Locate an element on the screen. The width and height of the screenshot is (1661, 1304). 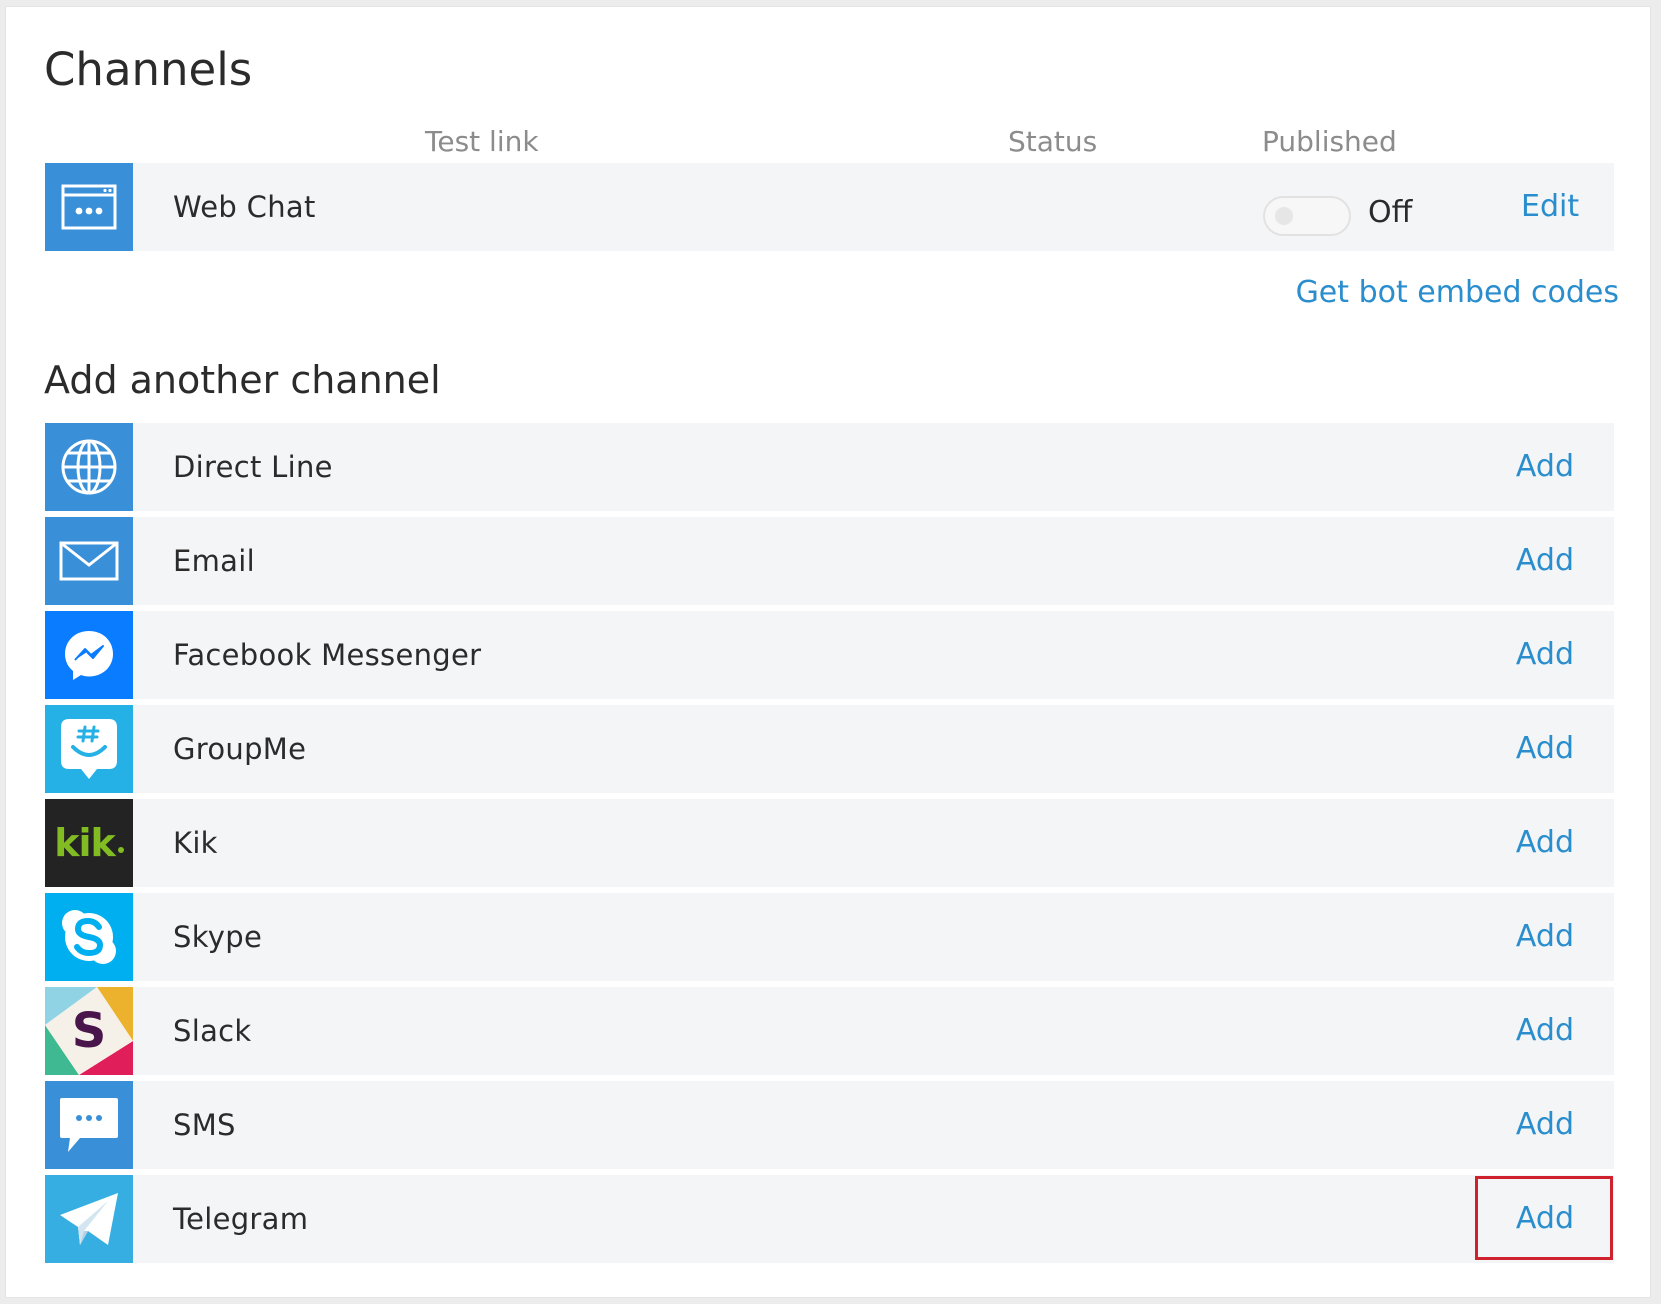
edit-web-chat-link: Edit is located at coordinates (1550, 207).